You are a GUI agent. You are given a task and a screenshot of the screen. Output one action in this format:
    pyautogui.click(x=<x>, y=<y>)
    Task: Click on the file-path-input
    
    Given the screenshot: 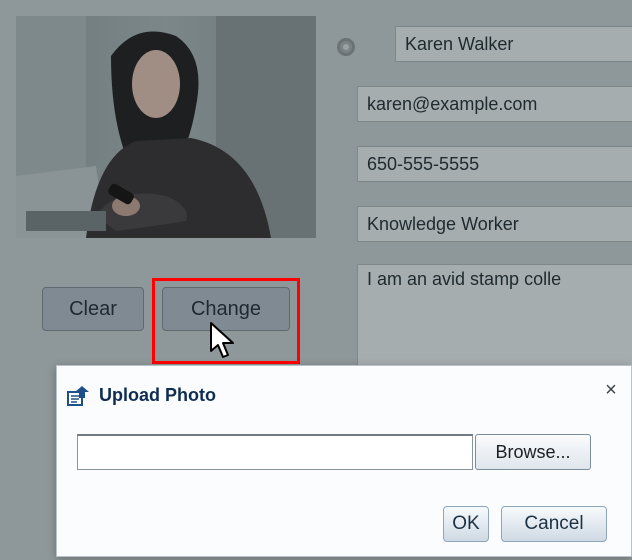 What is the action you would take?
    pyautogui.click(x=275, y=452)
    